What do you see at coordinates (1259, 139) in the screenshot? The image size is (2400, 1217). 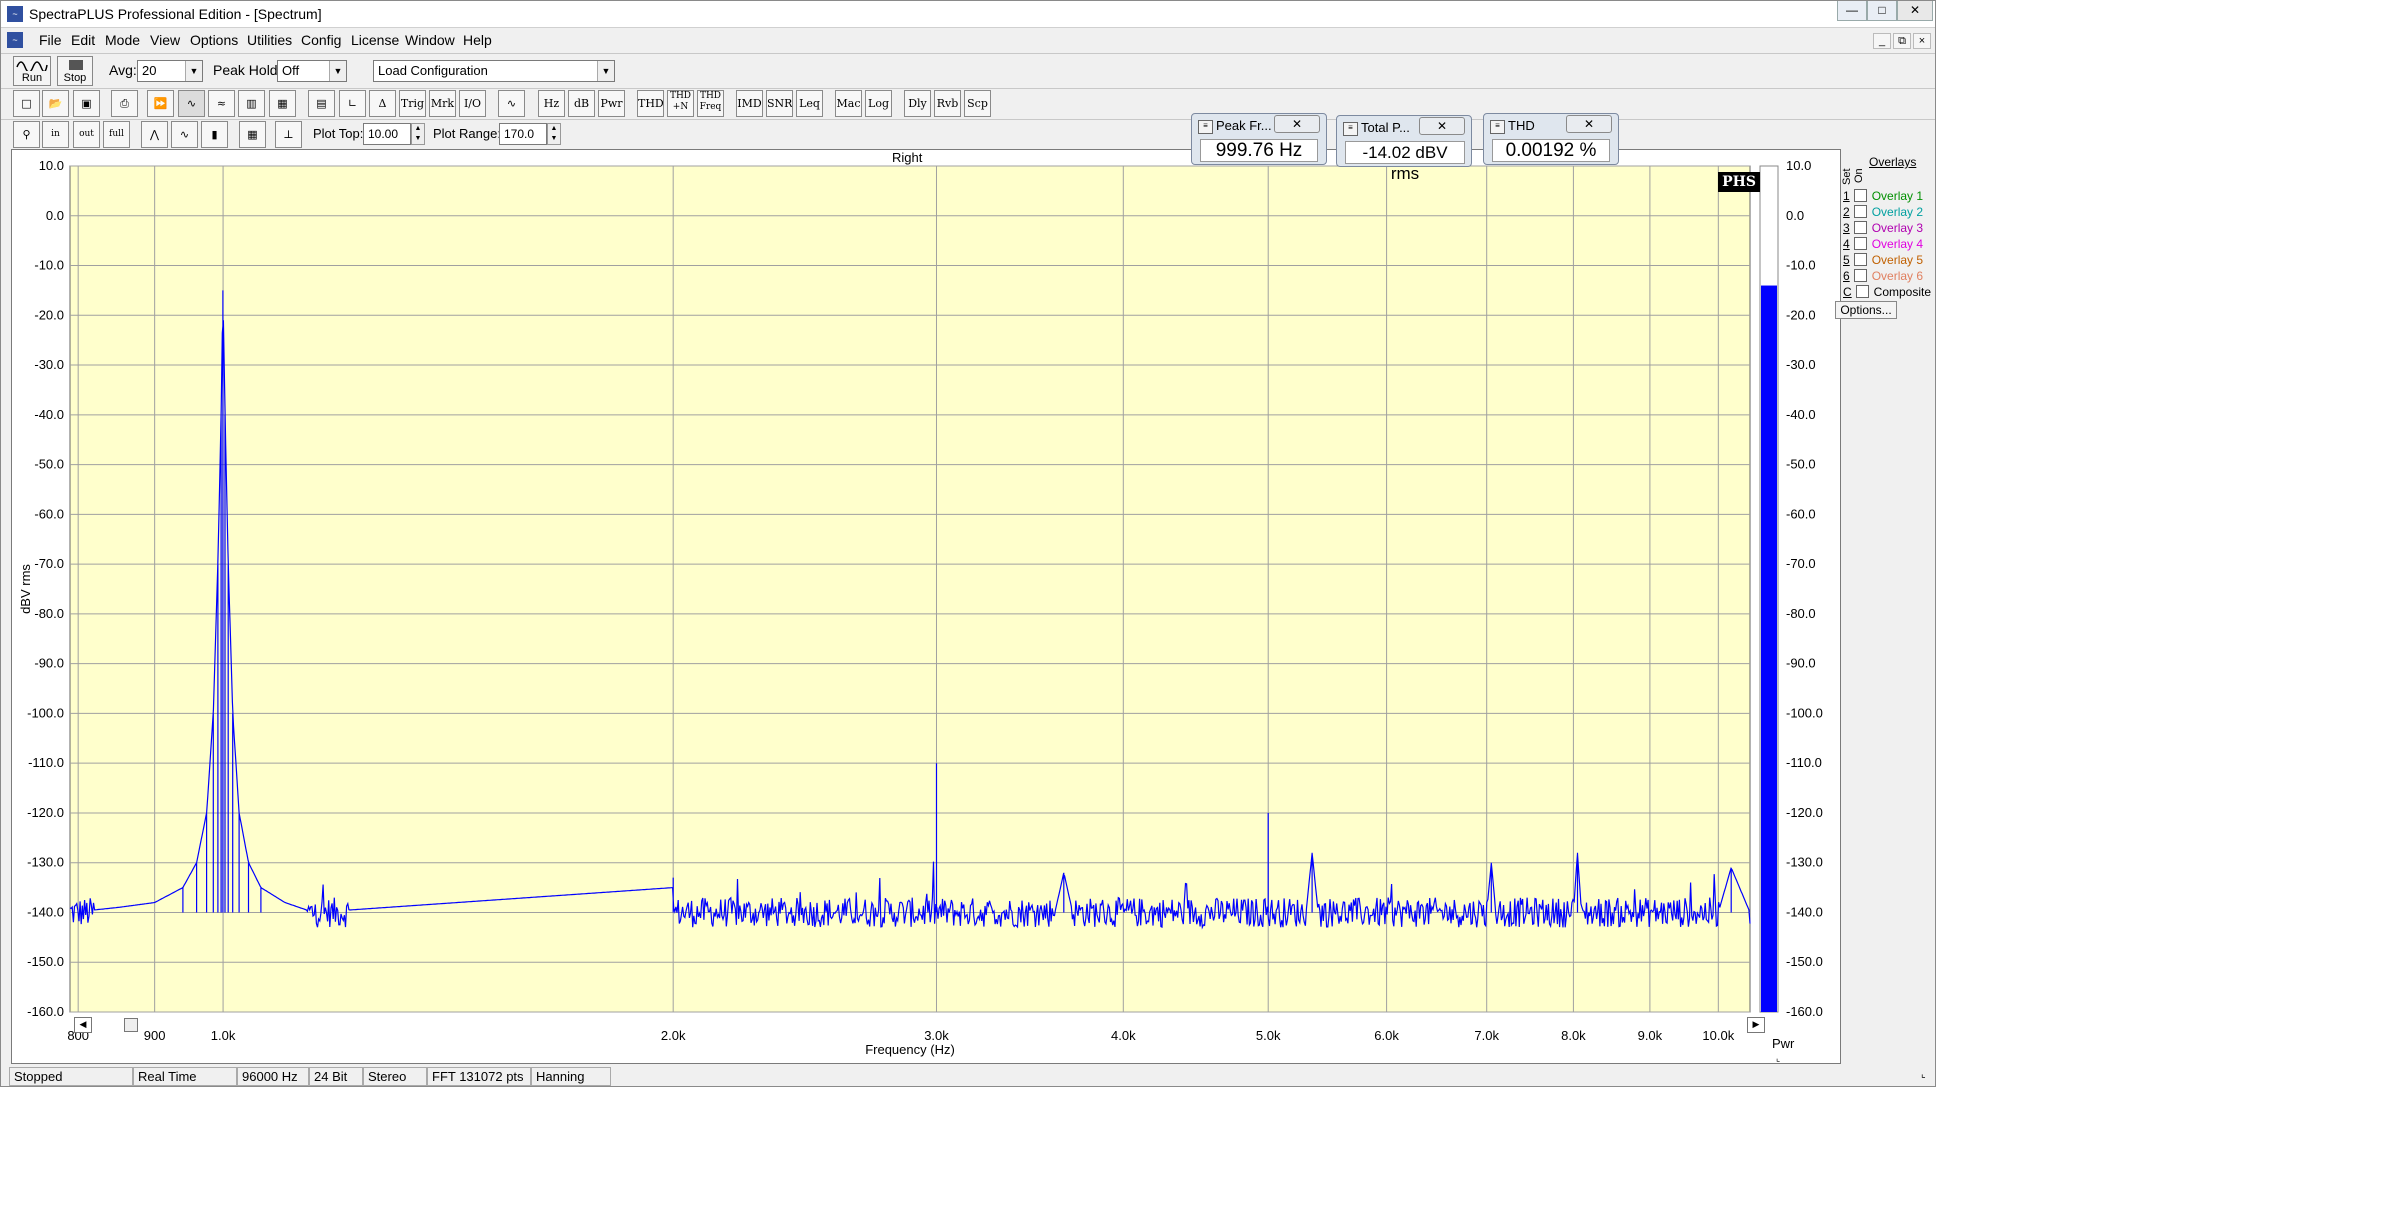 I see `peak-frequency-meter: ≡ Peak Fr... ✕ 999.76 Hz` at bounding box center [1259, 139].